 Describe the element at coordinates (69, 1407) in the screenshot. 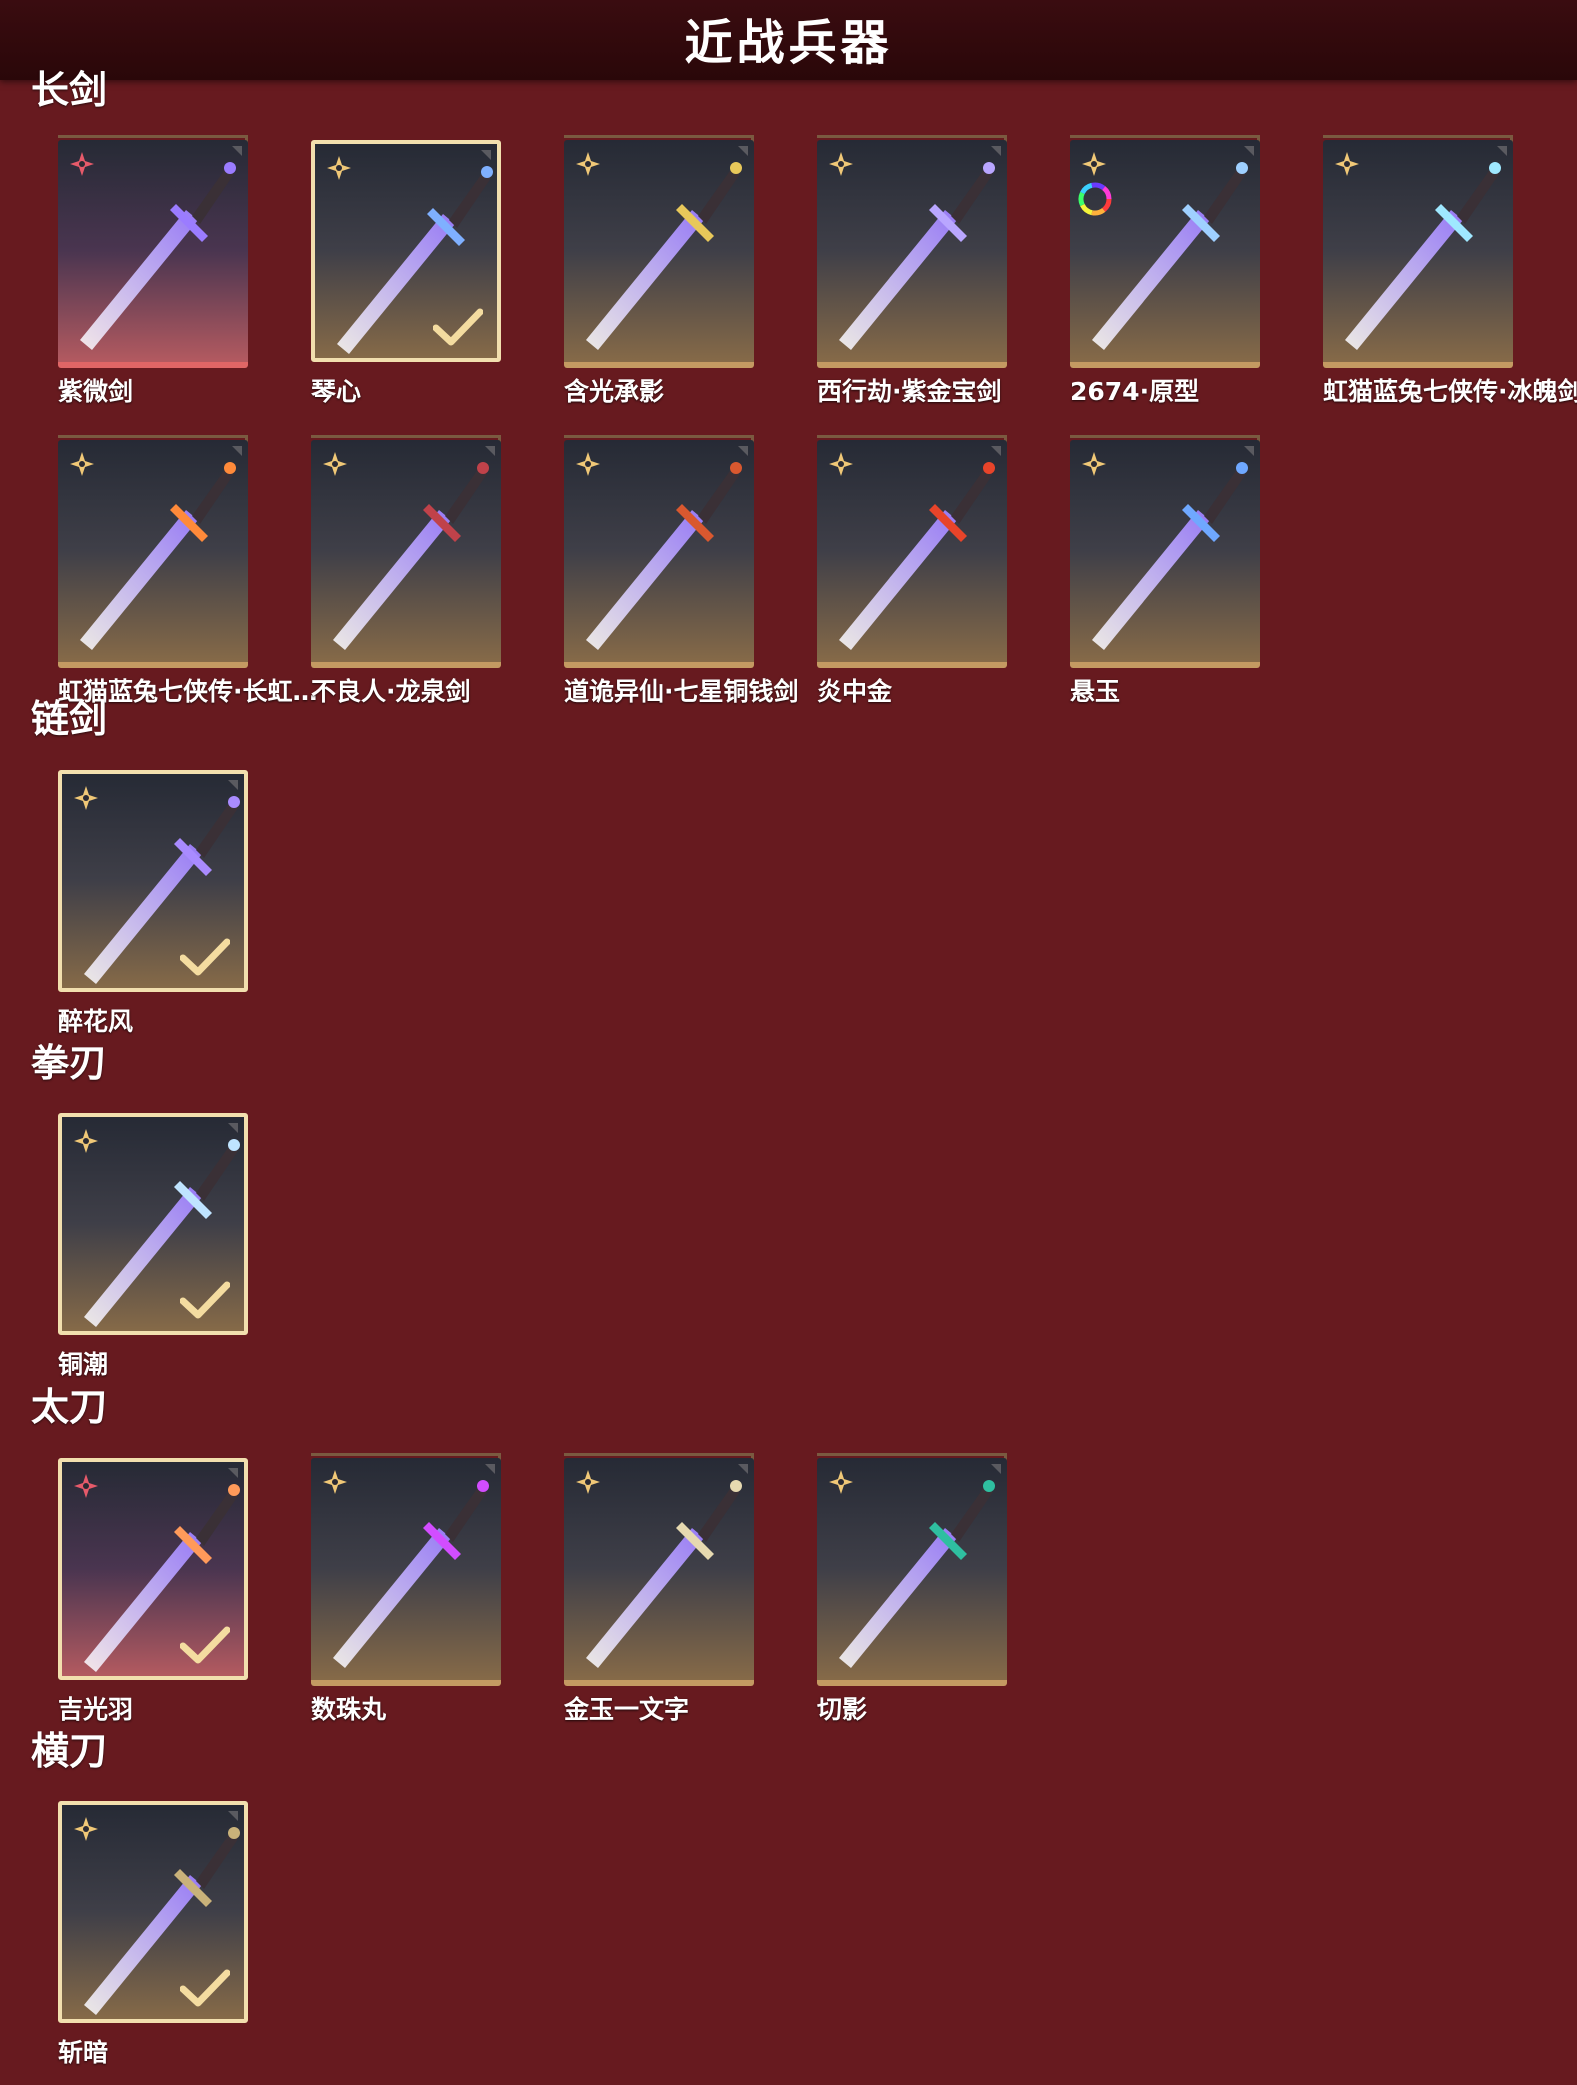

I see `section-title: 太刀` at that location.